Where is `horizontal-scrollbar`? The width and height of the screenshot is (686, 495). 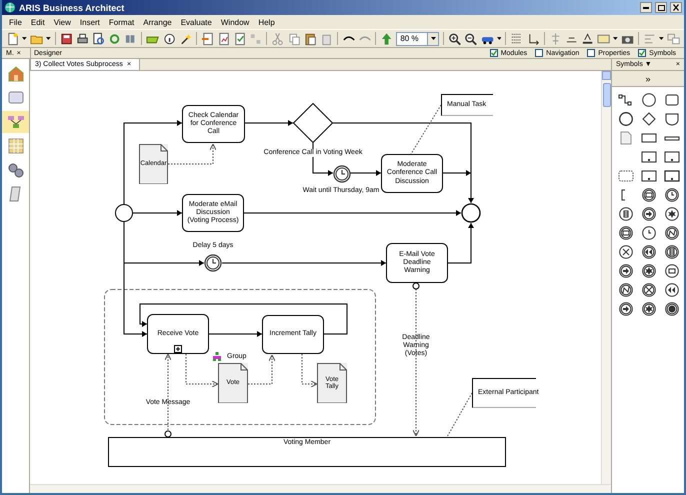 horizontal-scrollbar is located at coordinates (320, 488).